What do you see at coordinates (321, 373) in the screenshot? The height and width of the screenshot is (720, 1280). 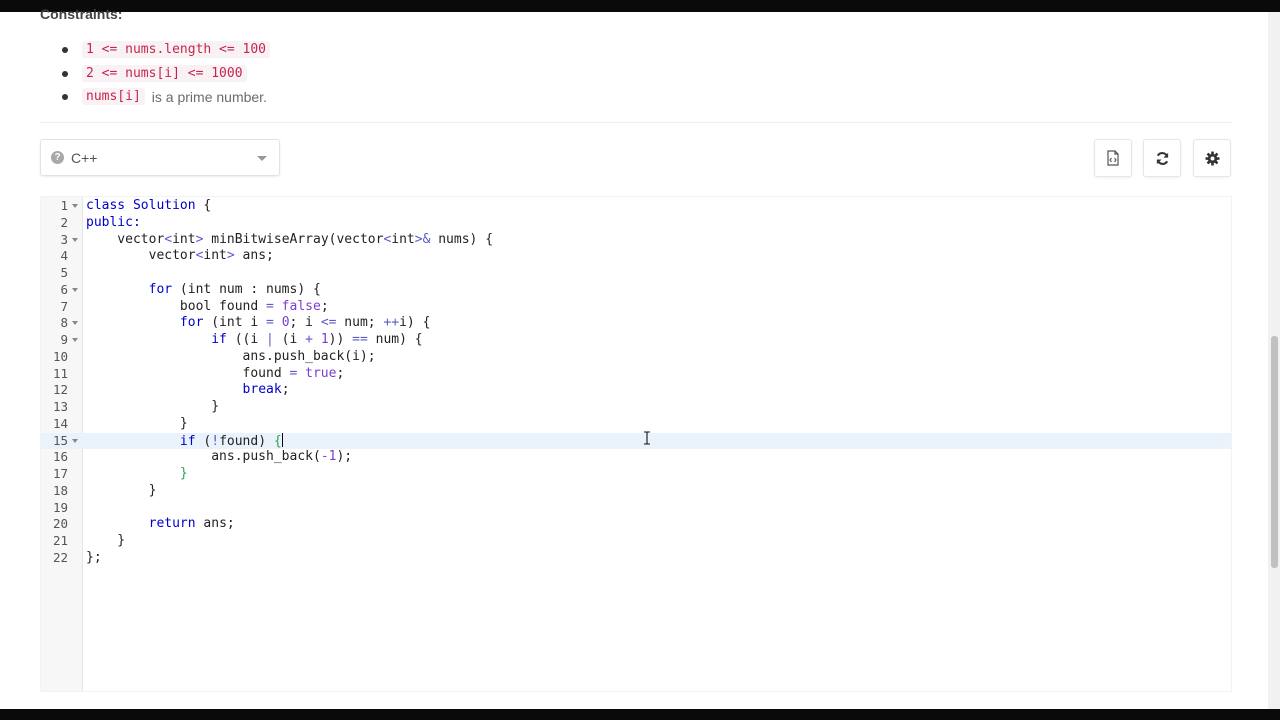 I see `code-token: true` at bounding box center [321, 373].